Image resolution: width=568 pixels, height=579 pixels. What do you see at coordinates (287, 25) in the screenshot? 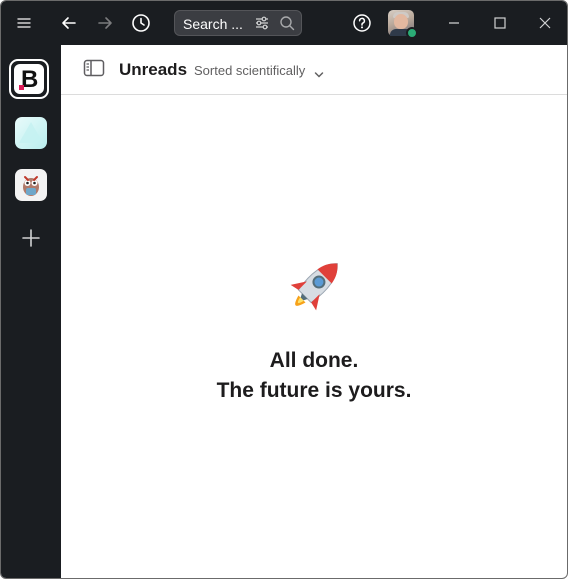
I see `search-icon` at bounding box center [287, 25].